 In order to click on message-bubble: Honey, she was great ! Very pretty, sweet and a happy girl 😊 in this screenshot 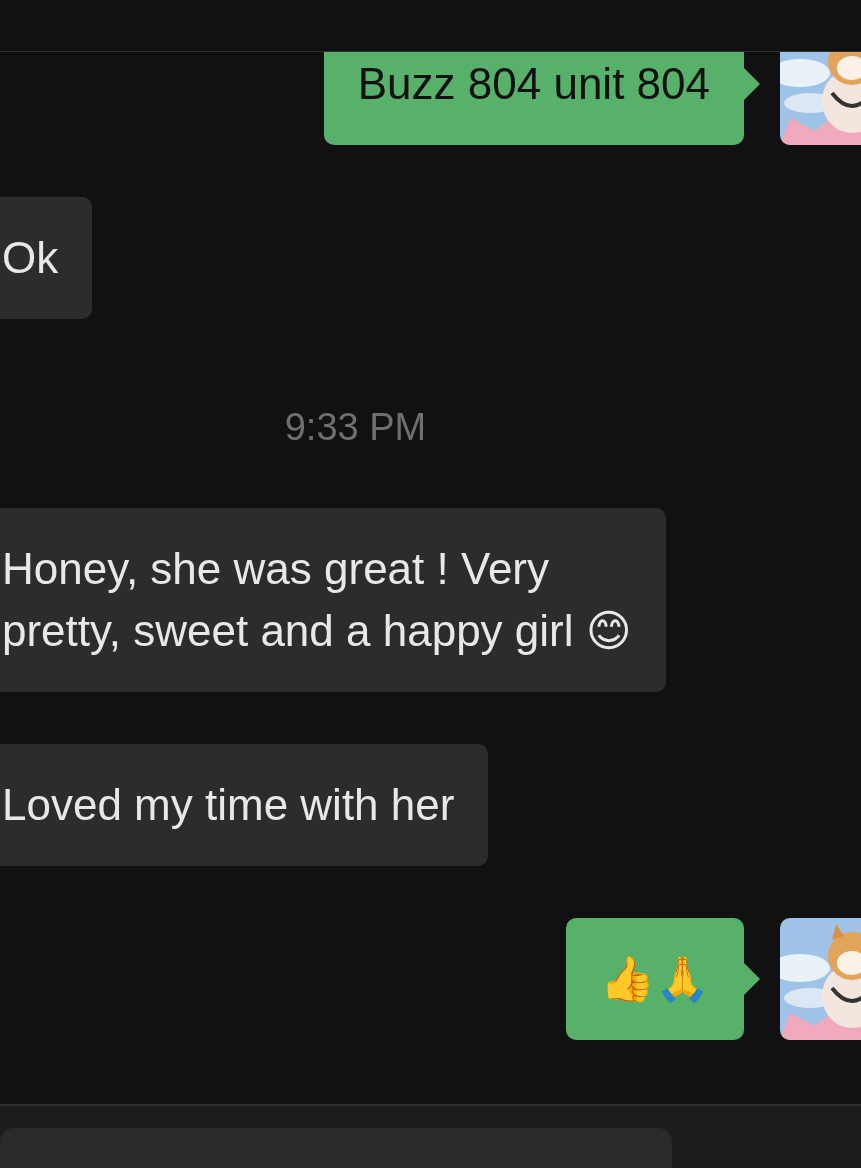, I will do `click(333, 600)`.